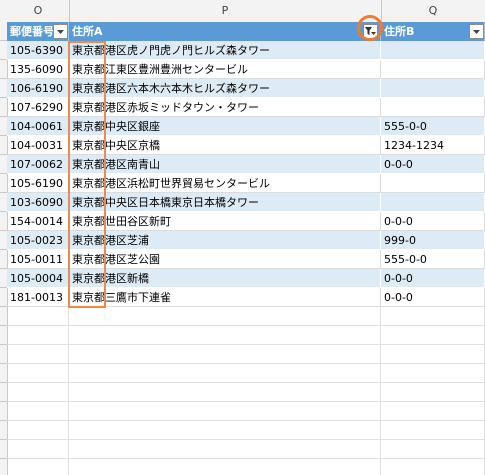 The width and height of the screenshot is (485, 475). I want to click on cell-zip: 104-0031, so click(38, 145).